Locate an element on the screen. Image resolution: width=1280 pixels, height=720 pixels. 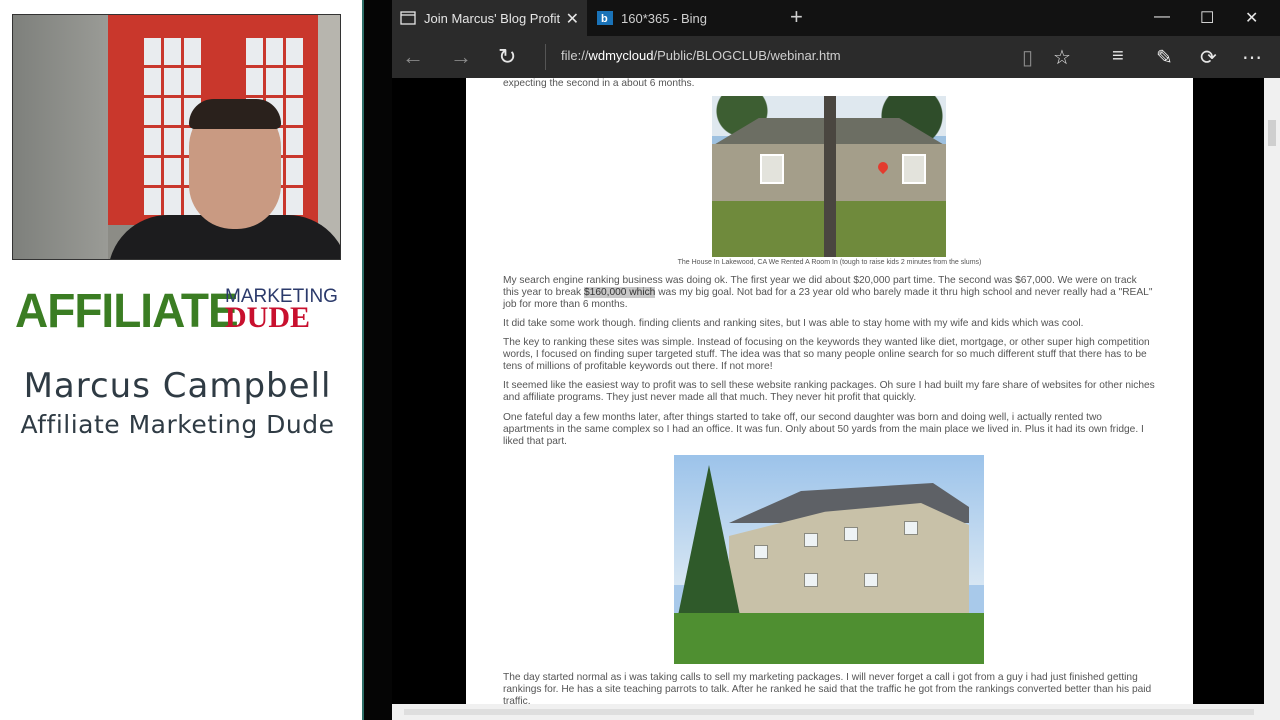
new-tab-icon: + is located at coordinates (796, 17).